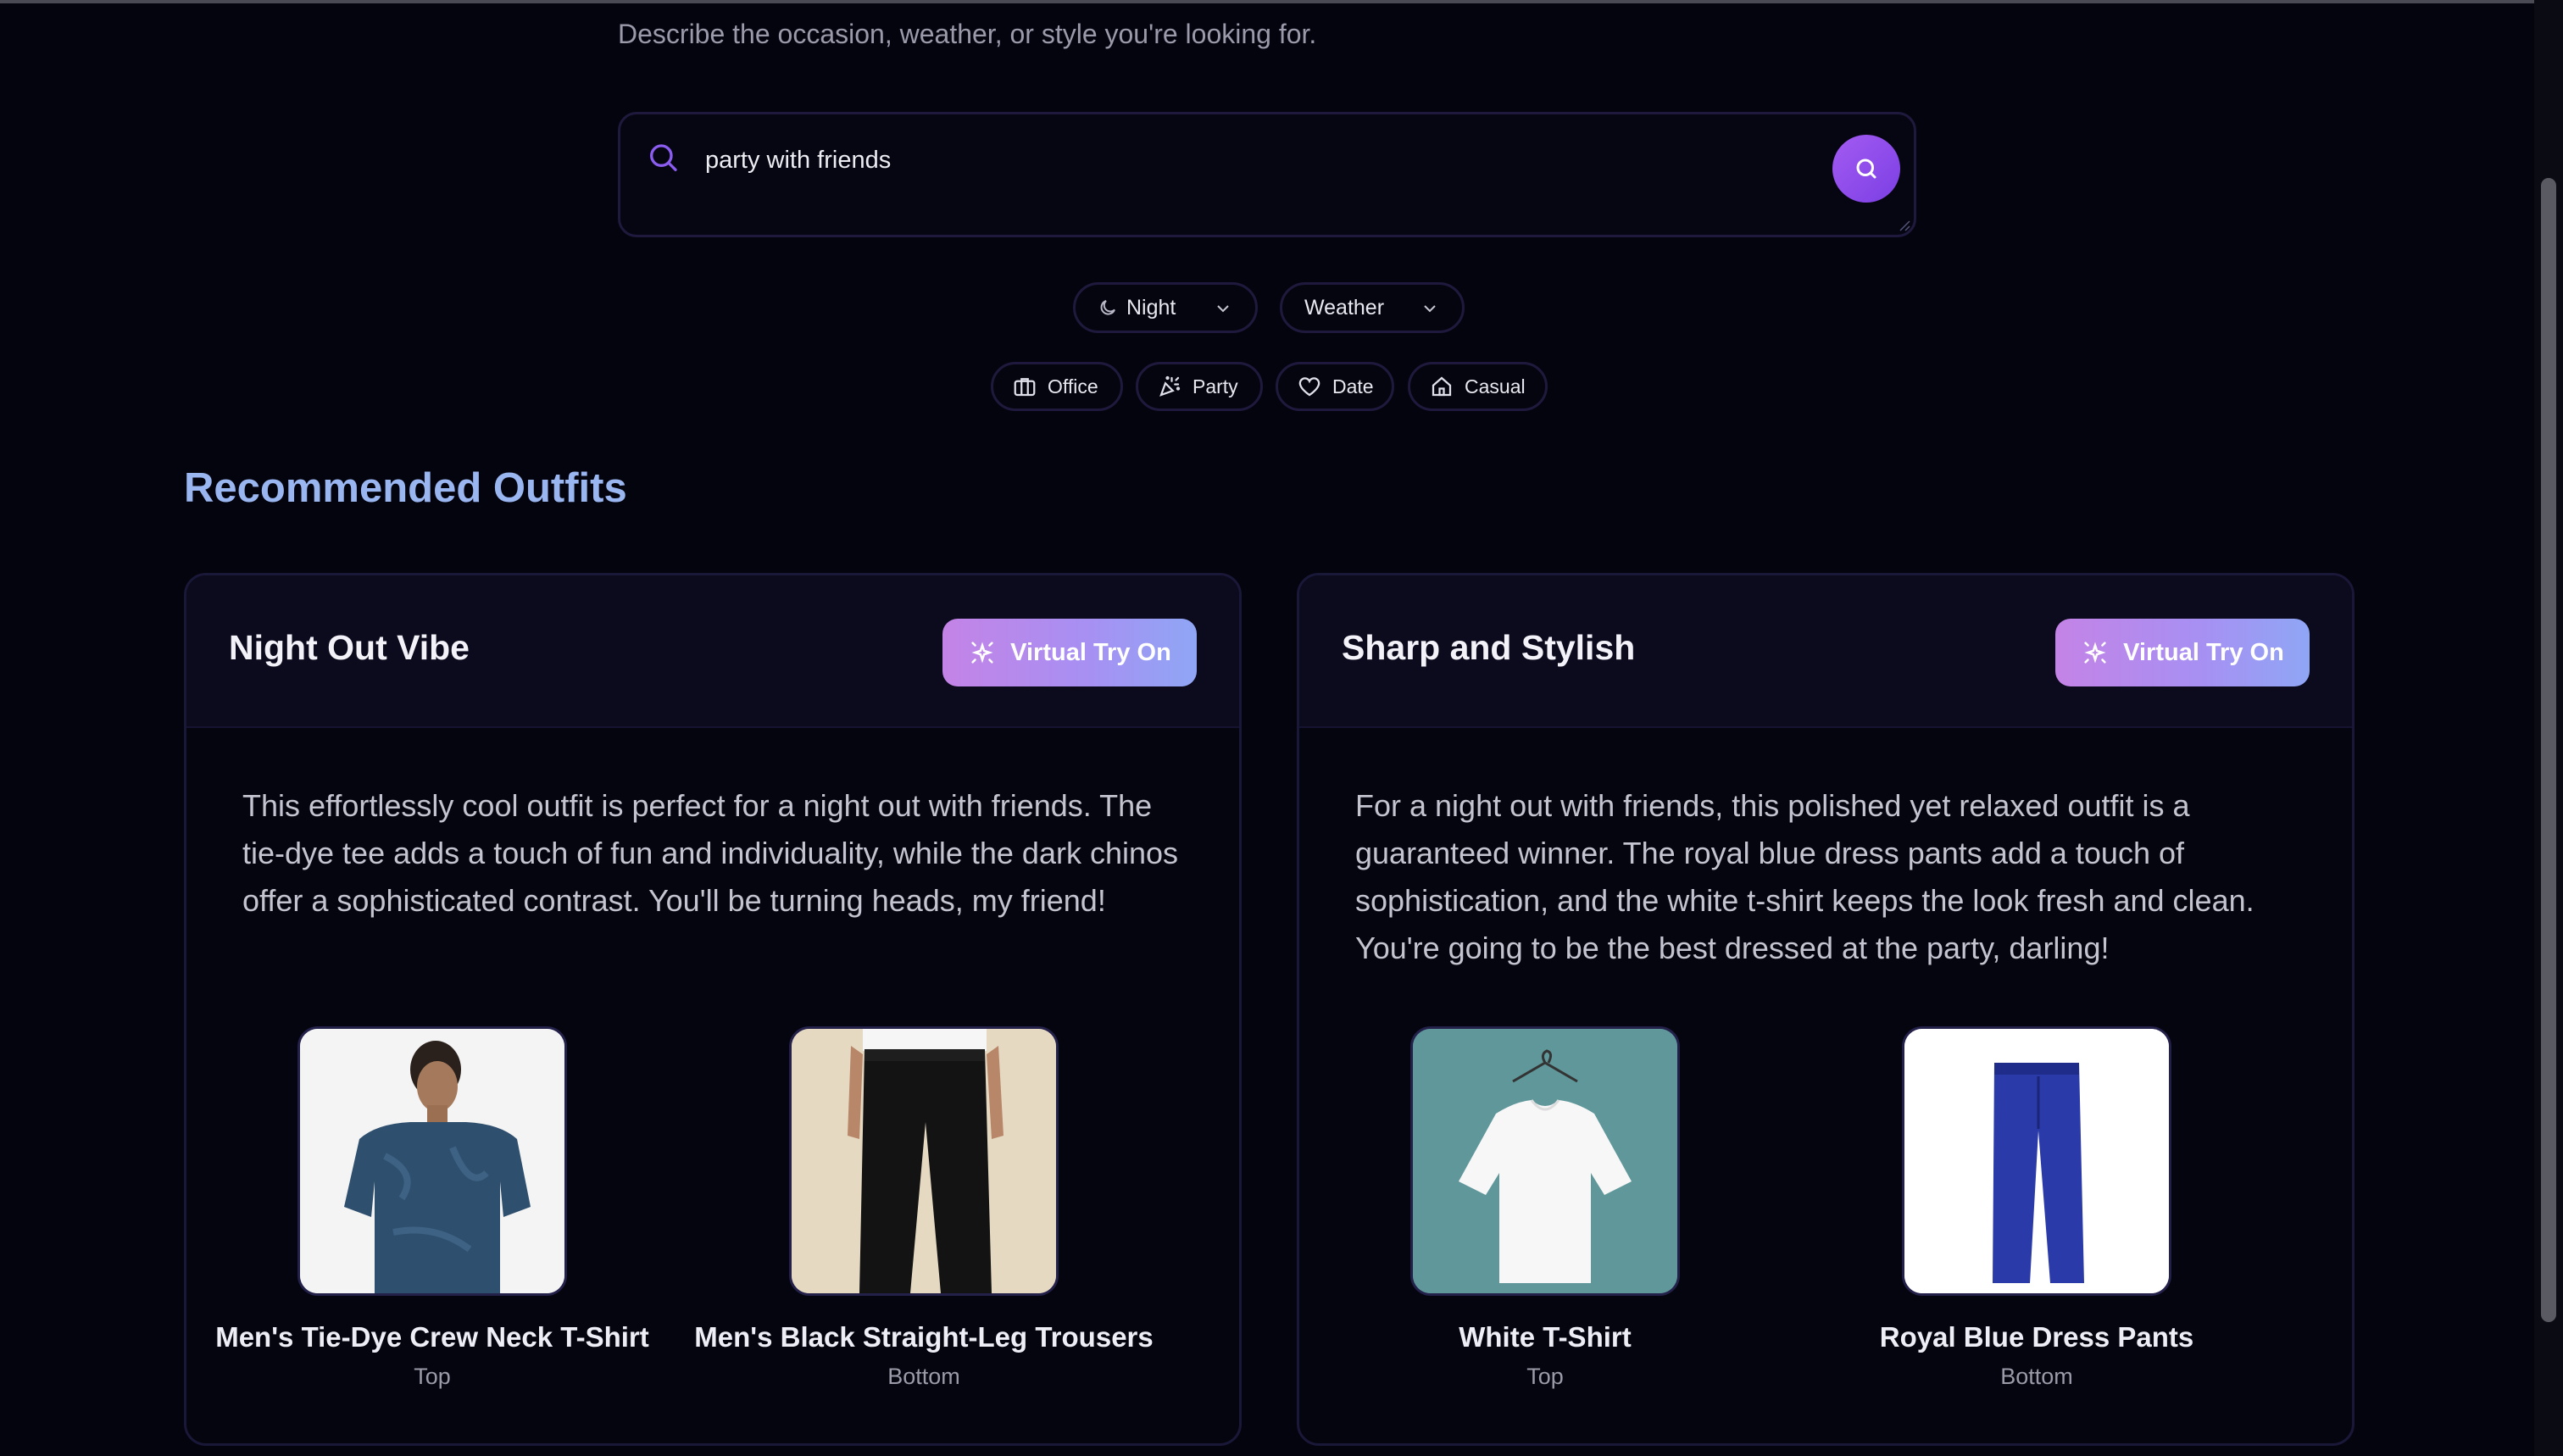 Image resolution: width=2563 pixels, height=1456 pixels. I want to click on search-submit-button, so click(1866, 169).